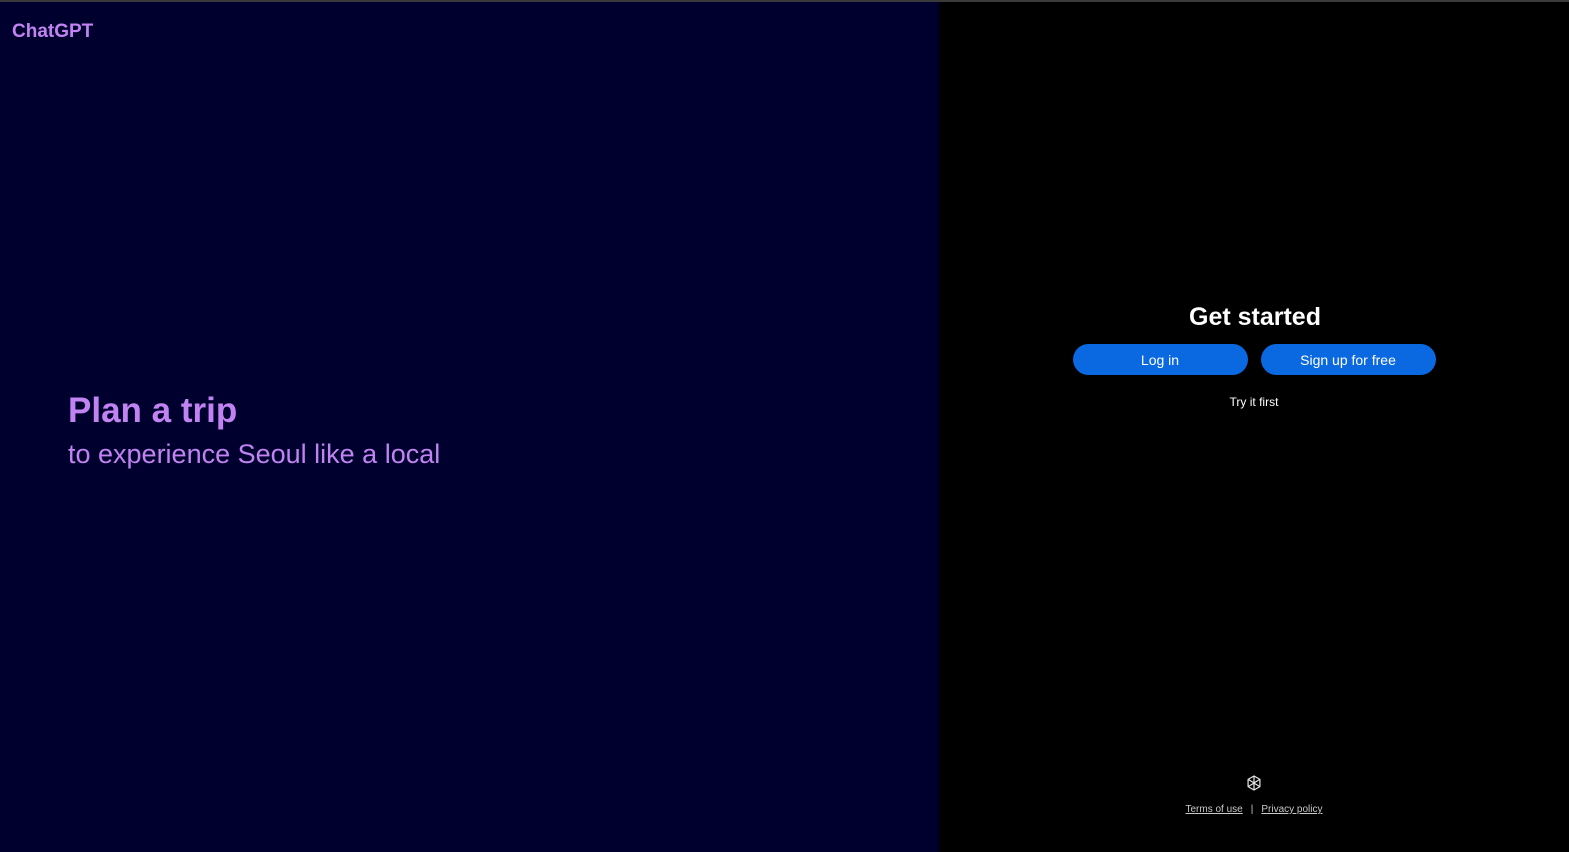 The height and width of the screenshot is (852, 1569). What do you see at coordinates (1214, 809) in the screenshot?
I see `terms-link: Terms of use` at bounding box center [1214, 809].